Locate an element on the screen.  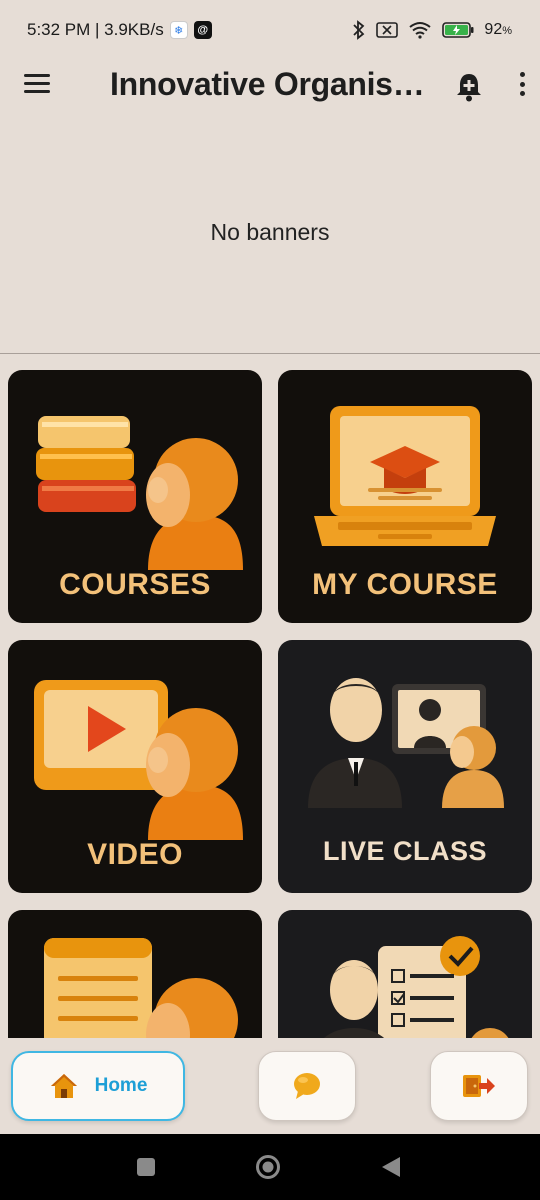
menu-icon is located at coordinates (38, 83).